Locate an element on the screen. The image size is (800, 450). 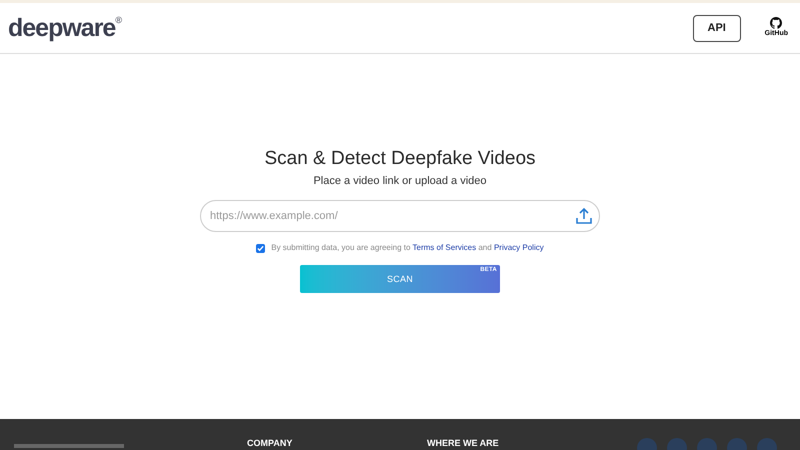
url-field: https://www.example.com/ is located at coordinates (400, 216).